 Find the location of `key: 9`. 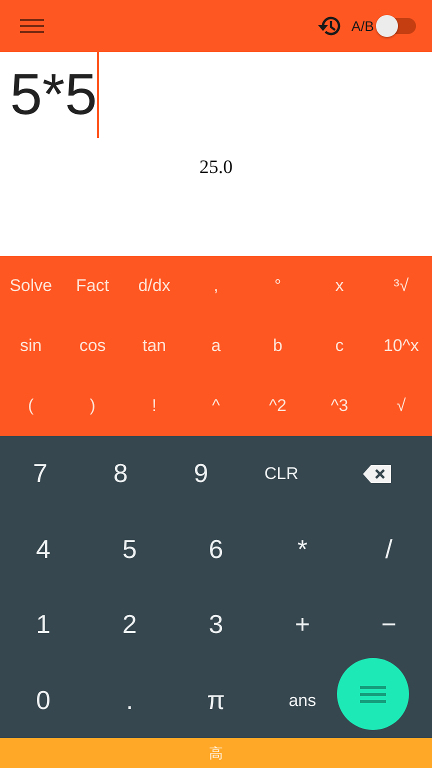

key: 9 is located at coordinates (201, 474).